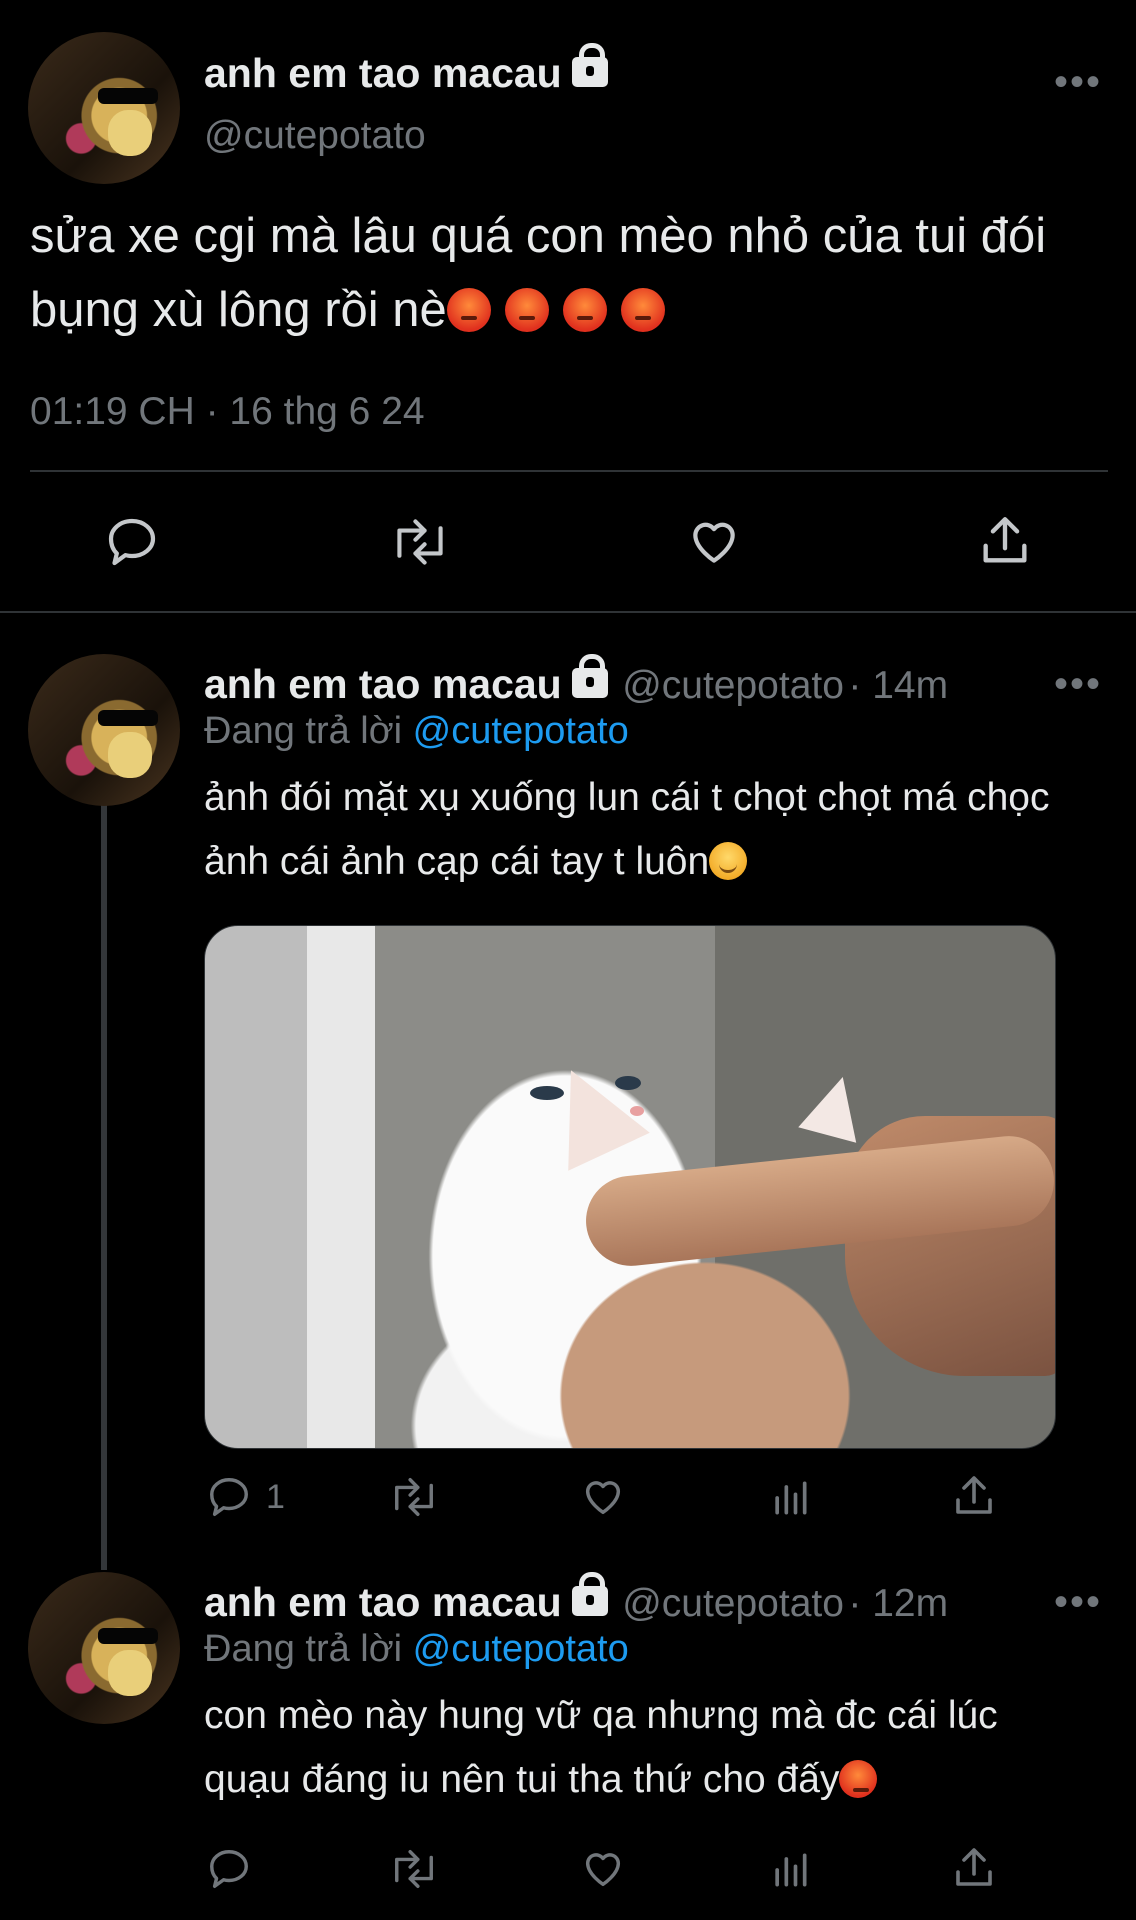 The width and height of the screenshot is (1136, 1920). What do you see at coordinates (275, 1496) in the screenshot?
I see `reply-count: 1` at bounding box center [275, 1496].